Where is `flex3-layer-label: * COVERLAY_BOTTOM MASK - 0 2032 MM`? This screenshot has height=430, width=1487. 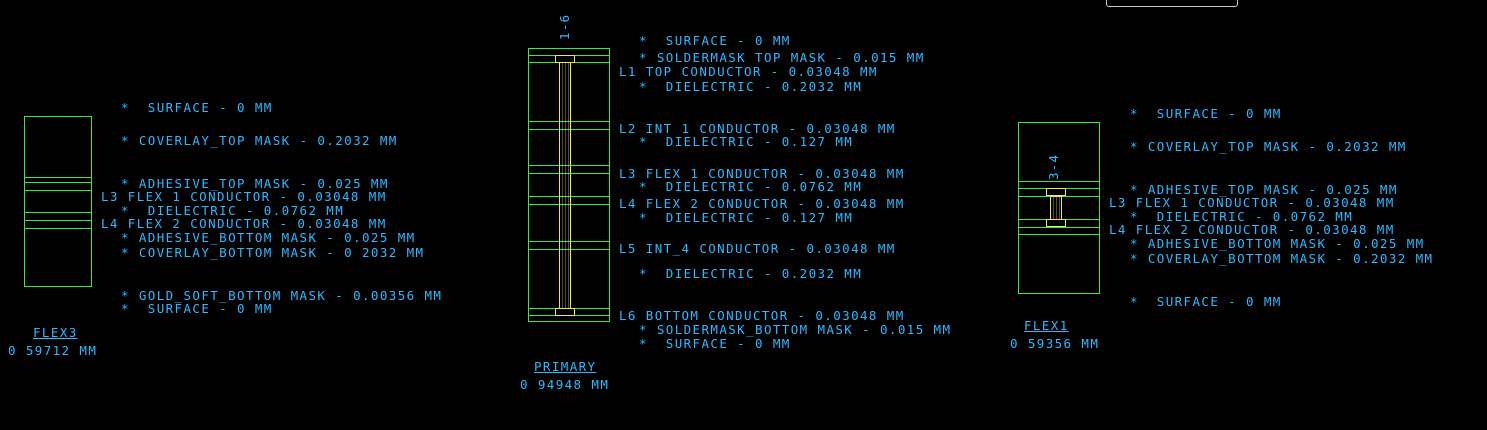 flex3-layer-label: * COVERLAY_BOTTOM MASK - 0 2032 MM is located at coordinates (273, 252).